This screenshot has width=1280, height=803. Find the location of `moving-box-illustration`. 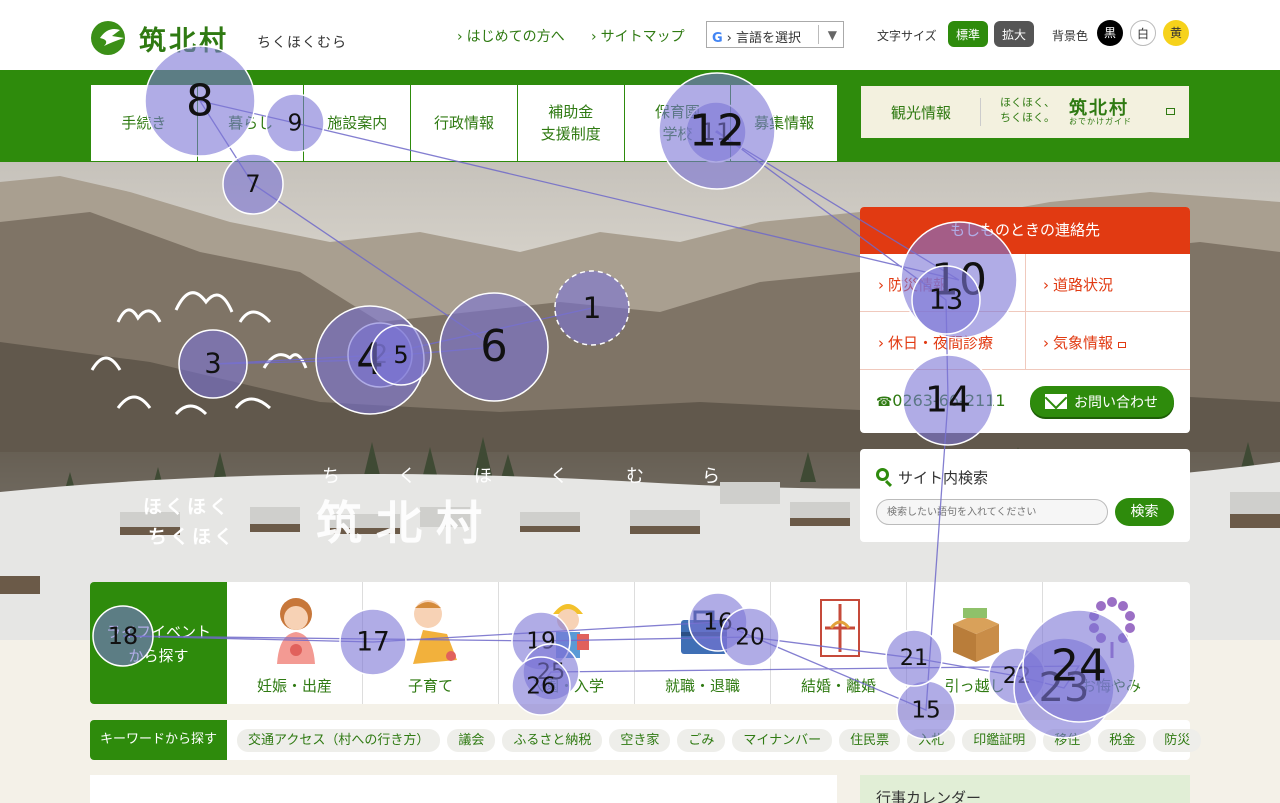

moving-box-illustration is located at coordinates (976, 635).